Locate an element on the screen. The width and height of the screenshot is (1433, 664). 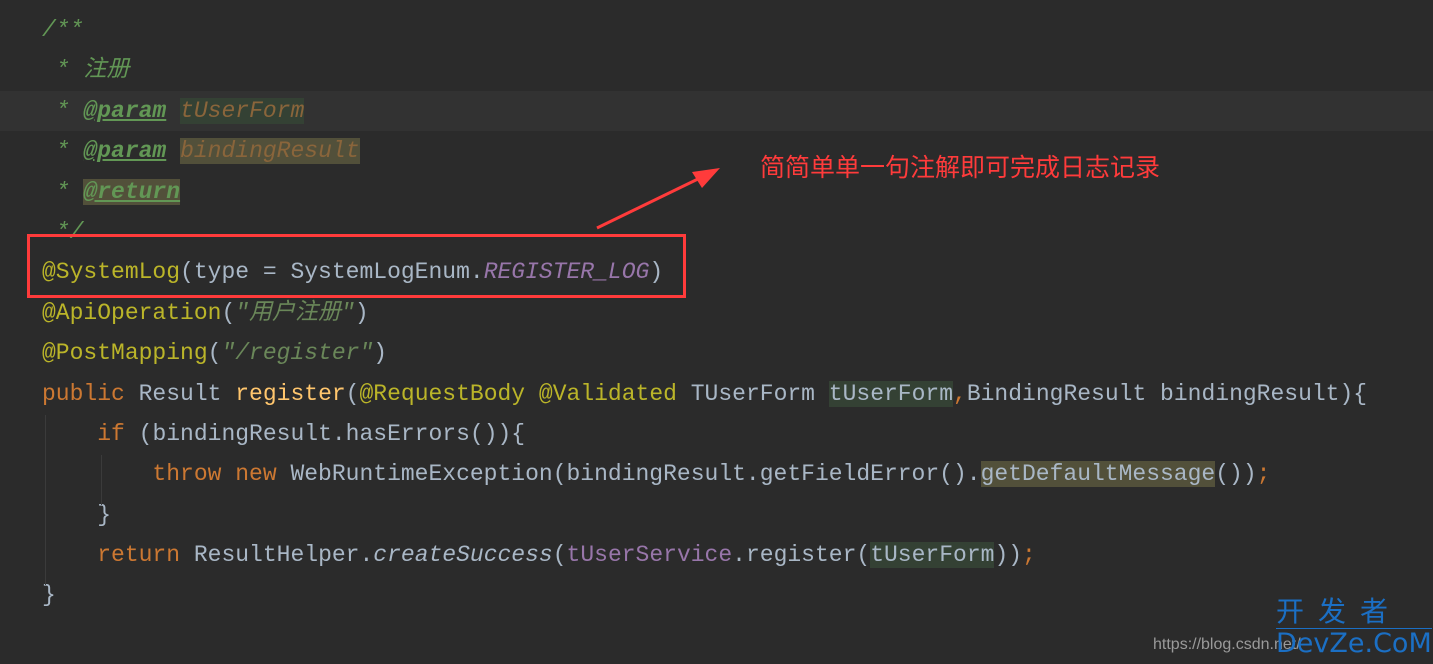
watermark-en: DevZe.CoM is located at coordinates (1354, 643).